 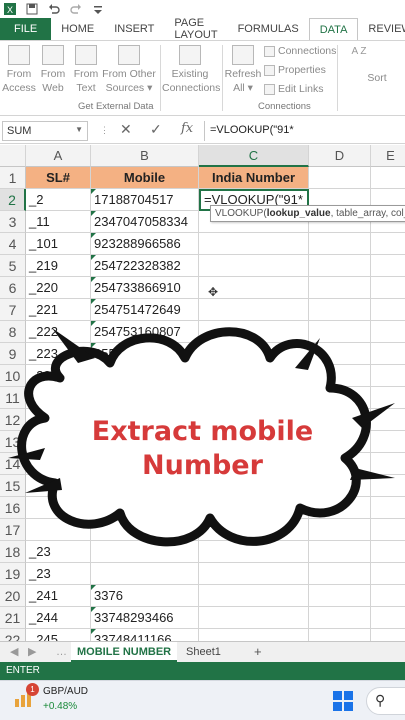 What do you see at coordinates (359, 52) in the screenshot?
I see `sort-az-button: A Z` at bounding box center [359, 52].